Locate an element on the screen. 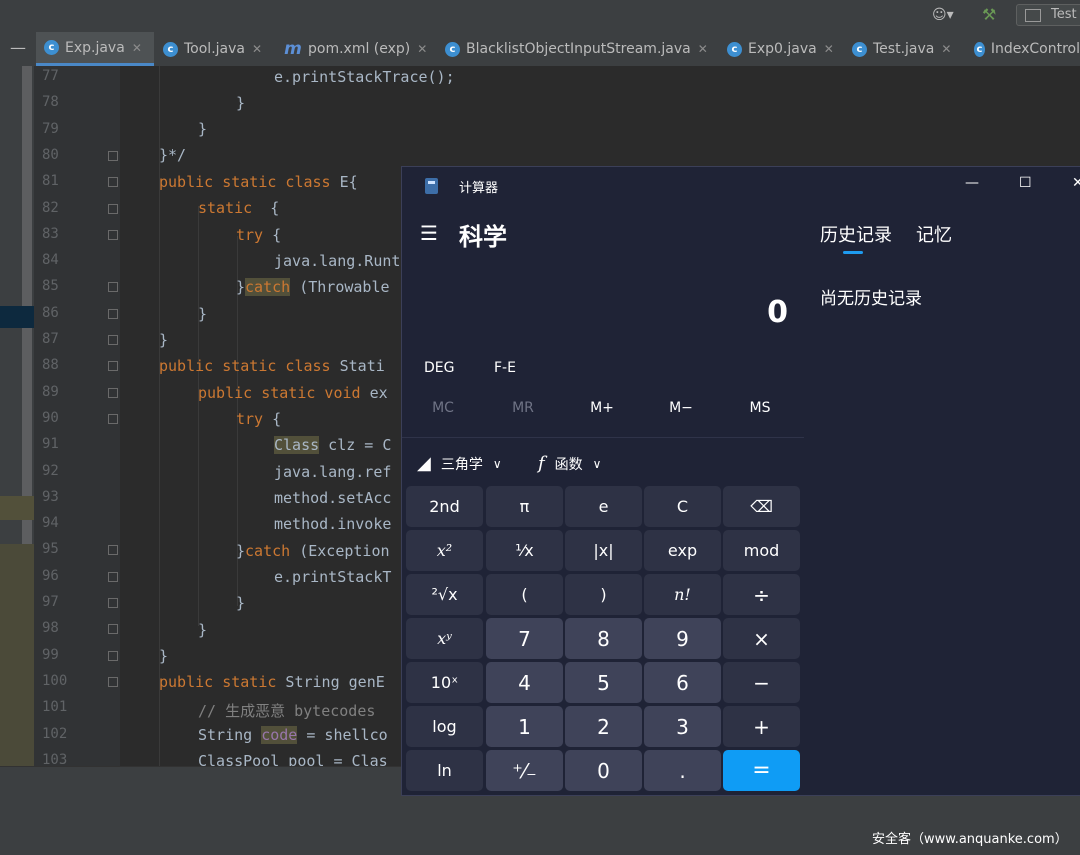 This screenshot has height=855, width=1080. log-button: log is located at coordinates (444, 726).